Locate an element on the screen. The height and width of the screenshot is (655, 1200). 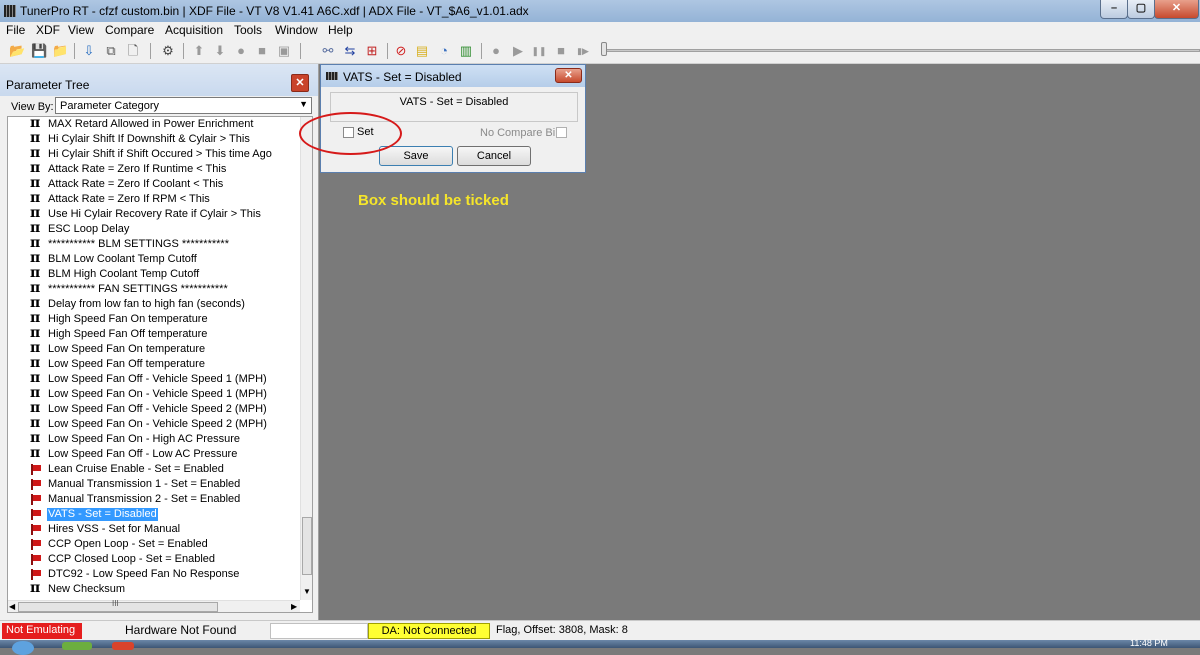
tree-item: DTC92 - Low Speed Fan No Response is located at coordinates (154, 574).